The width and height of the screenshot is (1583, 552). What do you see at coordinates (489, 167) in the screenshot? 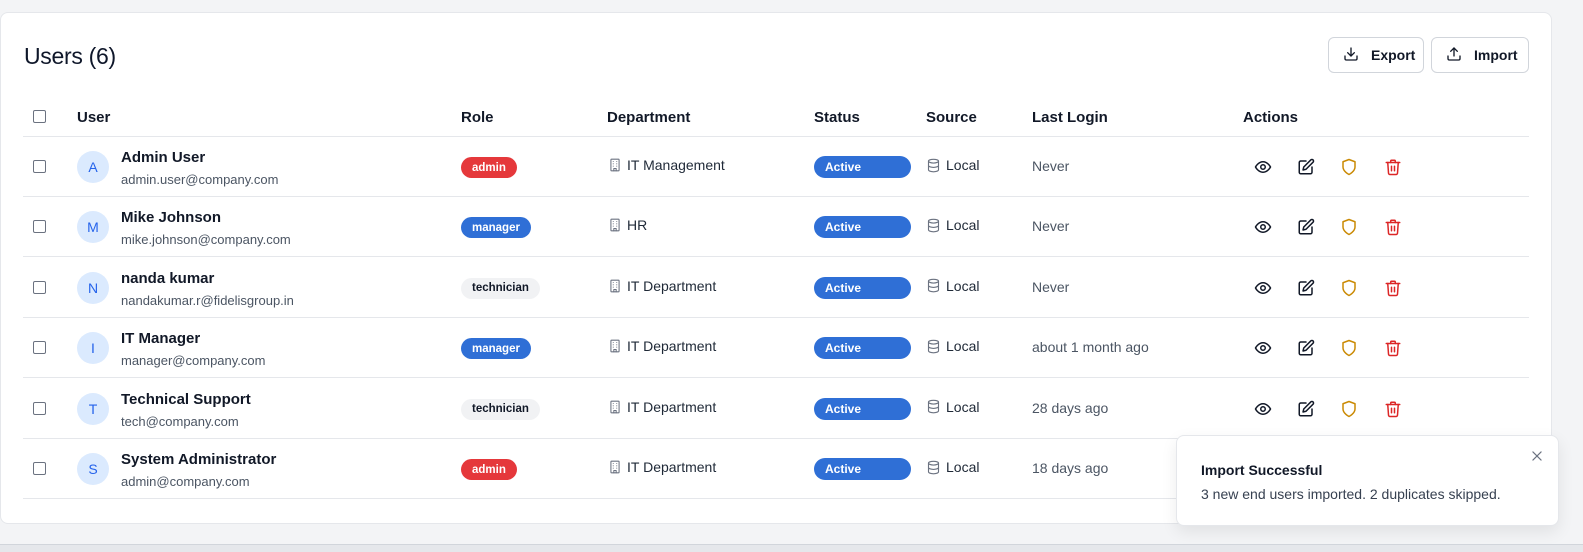
I see `role-badge: admin` at bounding box center [489, 167].